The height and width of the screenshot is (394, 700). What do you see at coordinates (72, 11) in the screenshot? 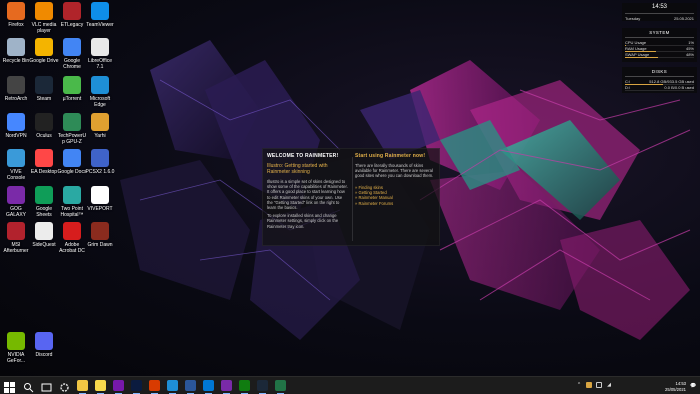
I see `etlegacy-icon` at bounding box center [72, 11].